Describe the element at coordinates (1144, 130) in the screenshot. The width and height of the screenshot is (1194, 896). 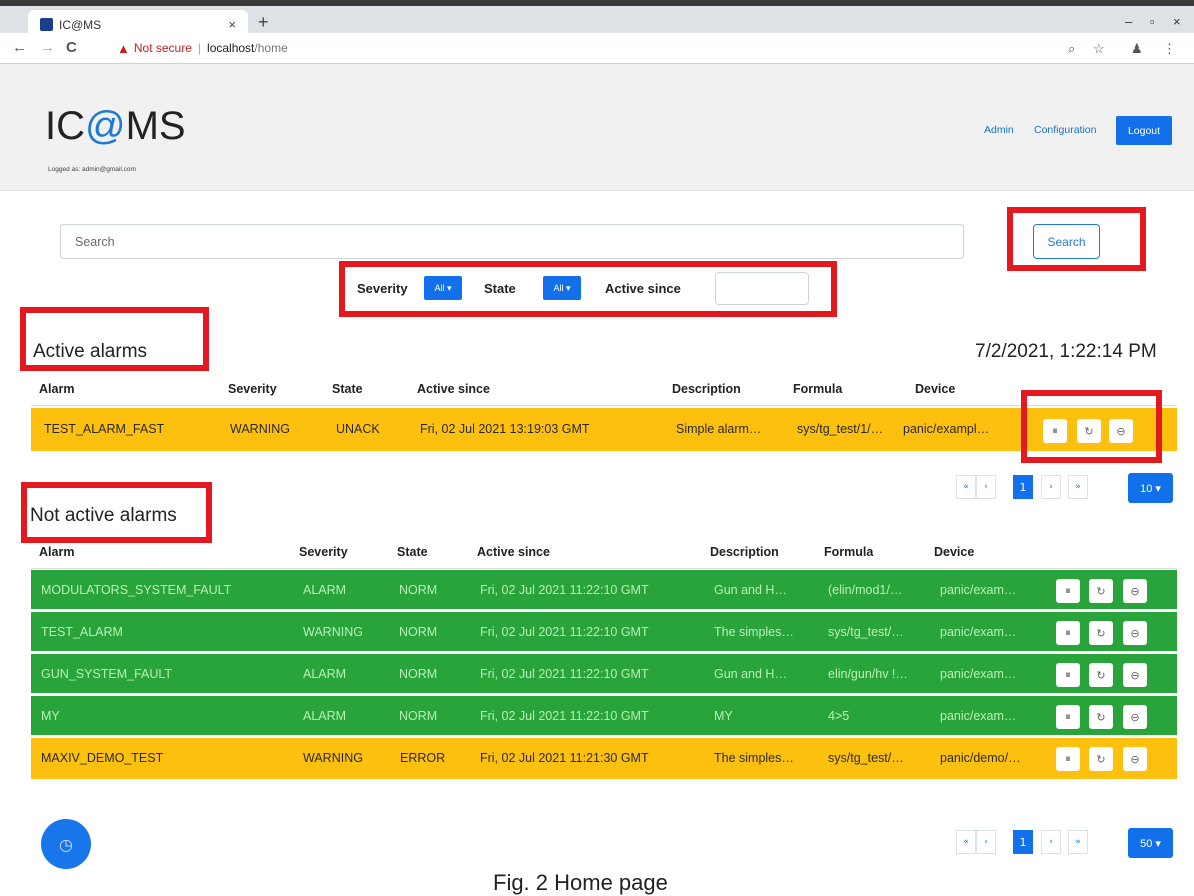
I see `logout-button: Logout` at that location.